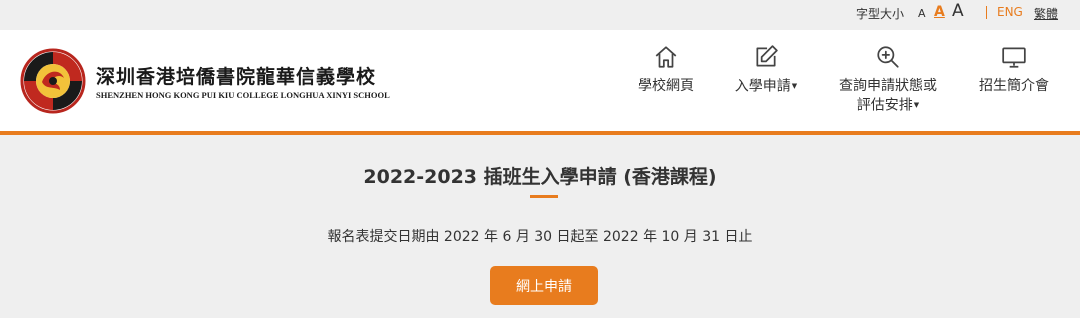 The width and height of the screenshot is (1080, 318). Describe the element at coordinates (767, 56) in the screenshot. I see `edit-icon` at that location.